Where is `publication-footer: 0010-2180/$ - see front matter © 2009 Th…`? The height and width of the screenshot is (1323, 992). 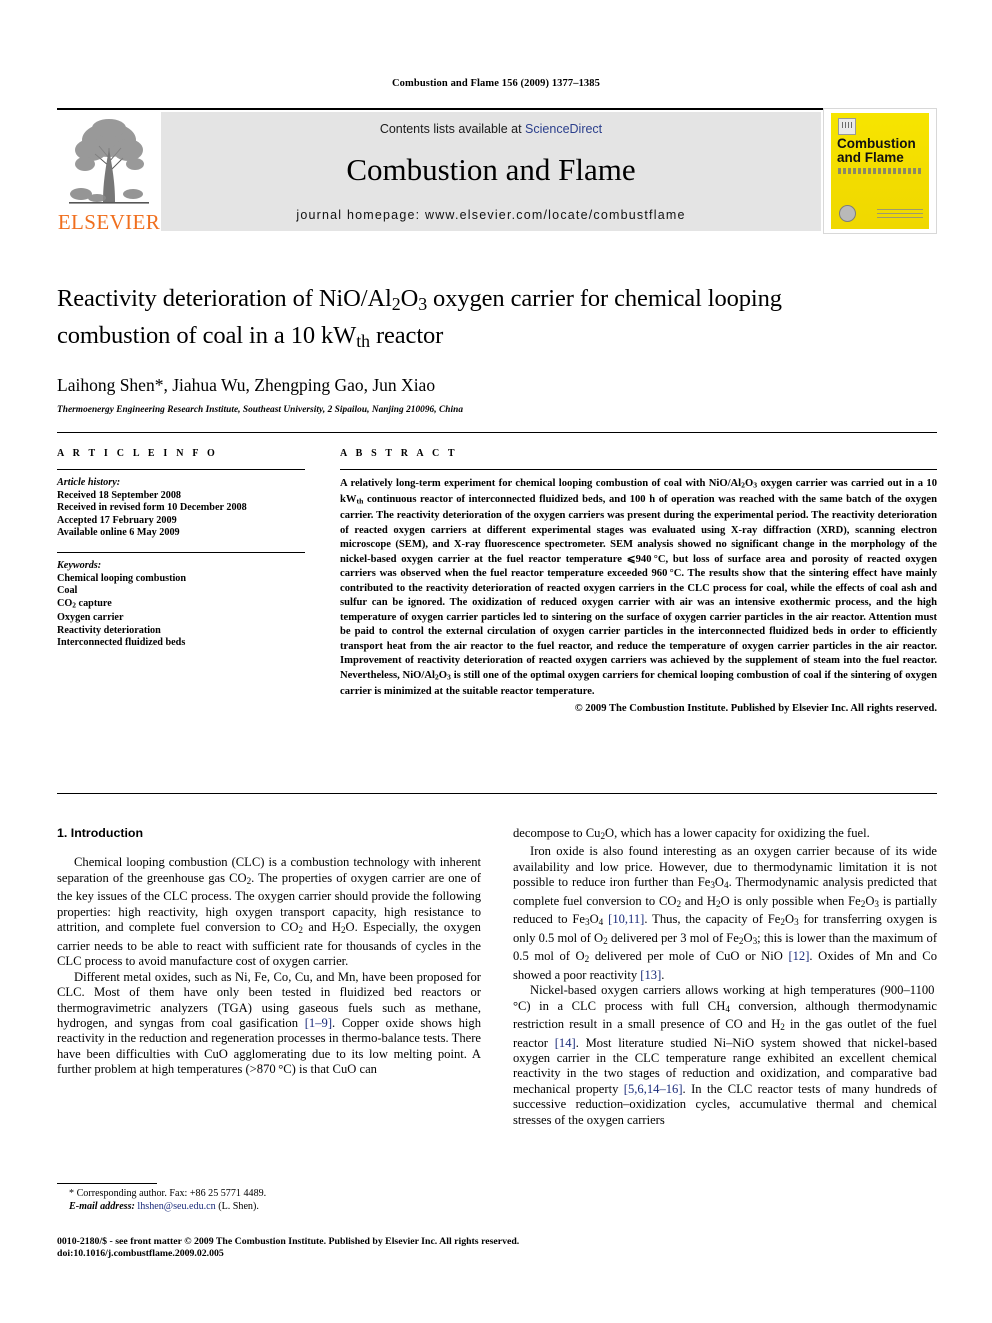 publication-footer: 0010-2180/$ - see front matter © 2009 Th… is located at coordinates (497, 1248).